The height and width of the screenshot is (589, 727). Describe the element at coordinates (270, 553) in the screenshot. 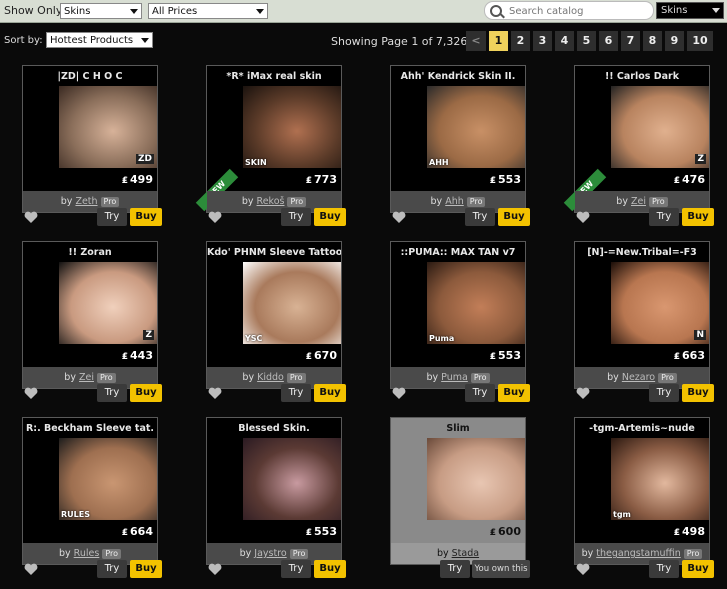

I see `creator-link: Jaystro` at that location.